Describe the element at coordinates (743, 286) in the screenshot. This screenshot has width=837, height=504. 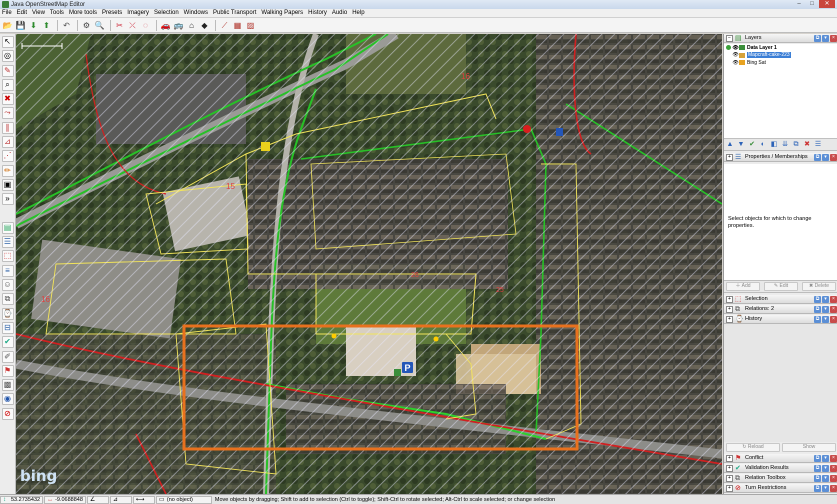
I see `add-tag-button: ＋ Add` at that location.